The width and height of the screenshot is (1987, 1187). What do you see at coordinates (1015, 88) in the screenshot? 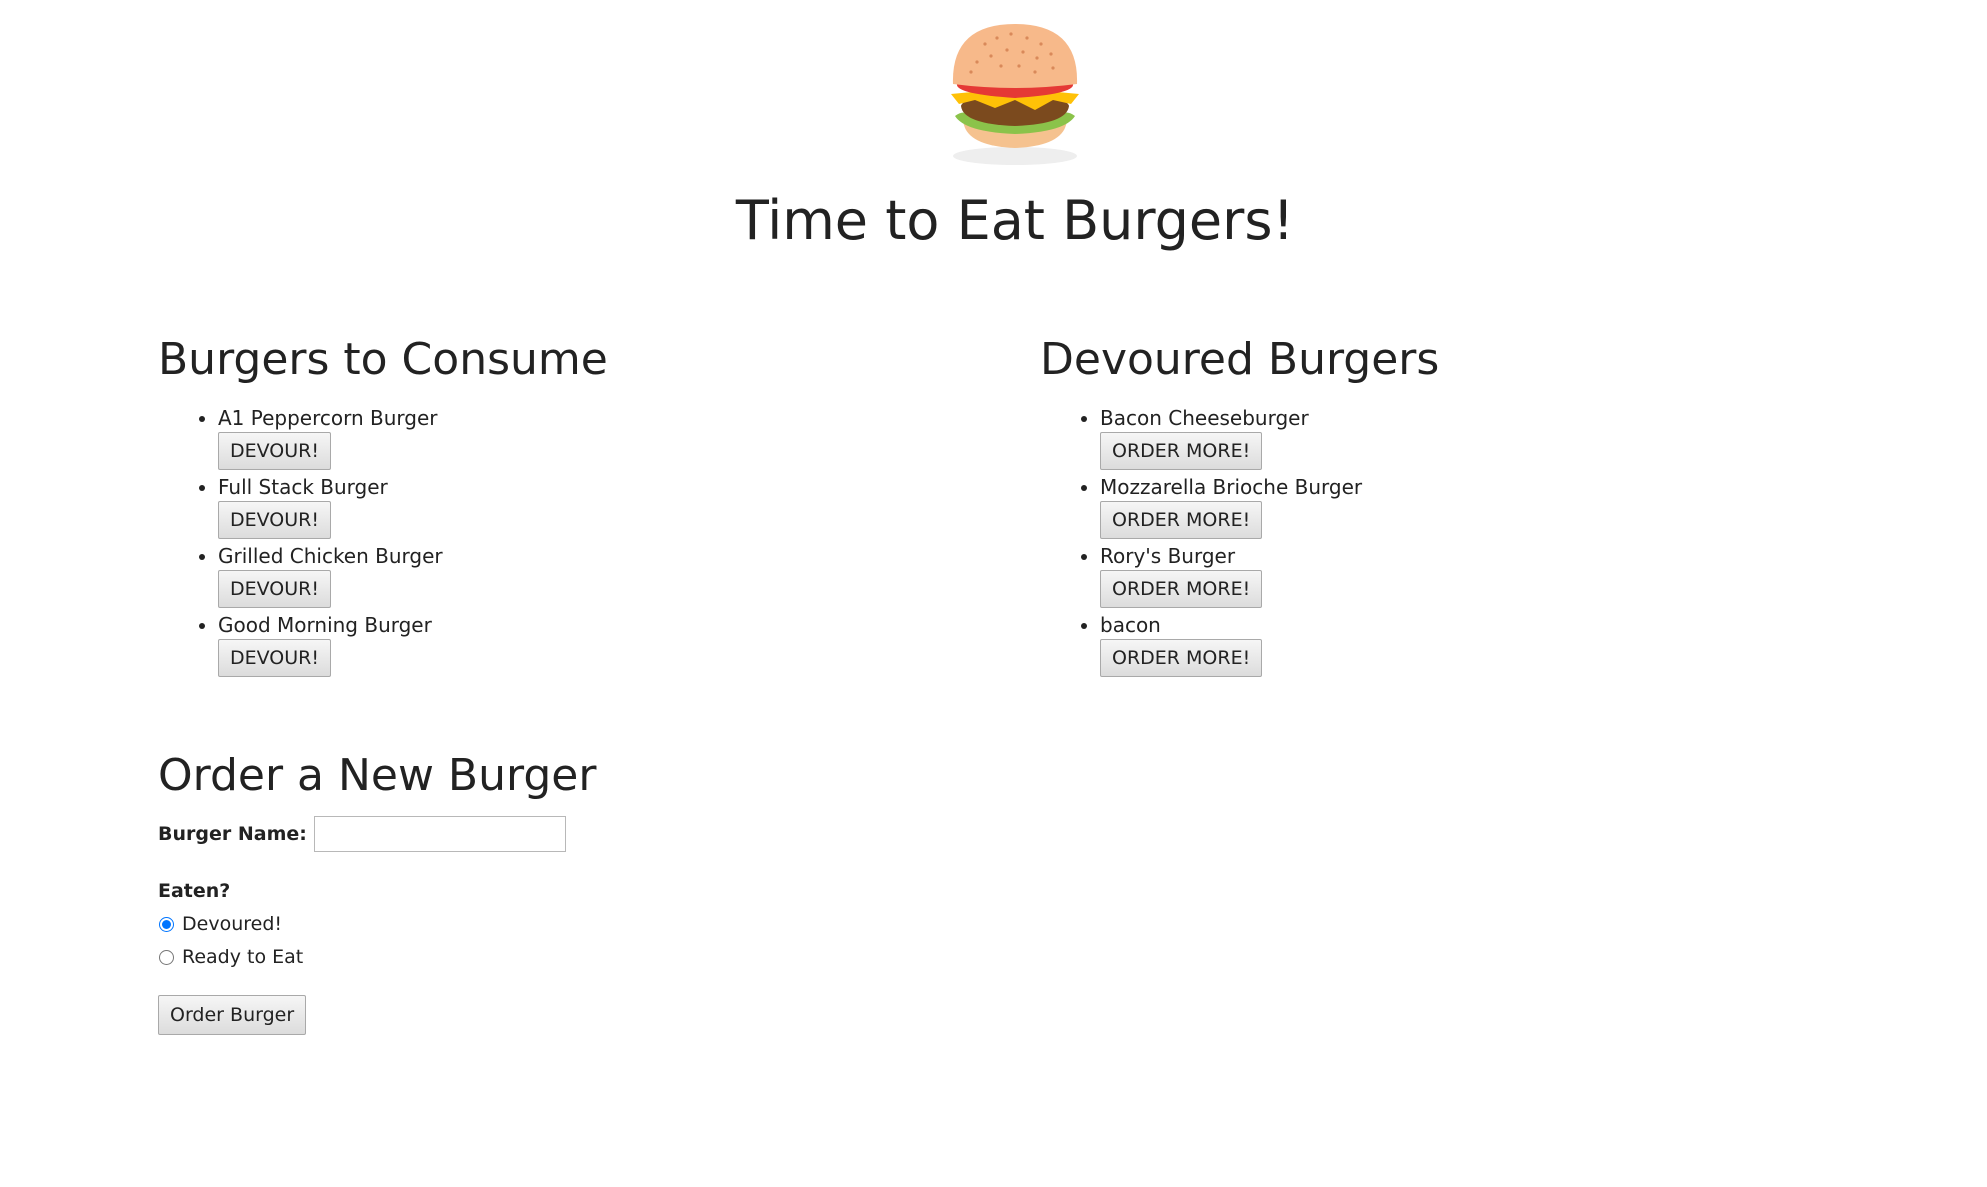
I see `burger-icon` at bounding box center [1015, 88].